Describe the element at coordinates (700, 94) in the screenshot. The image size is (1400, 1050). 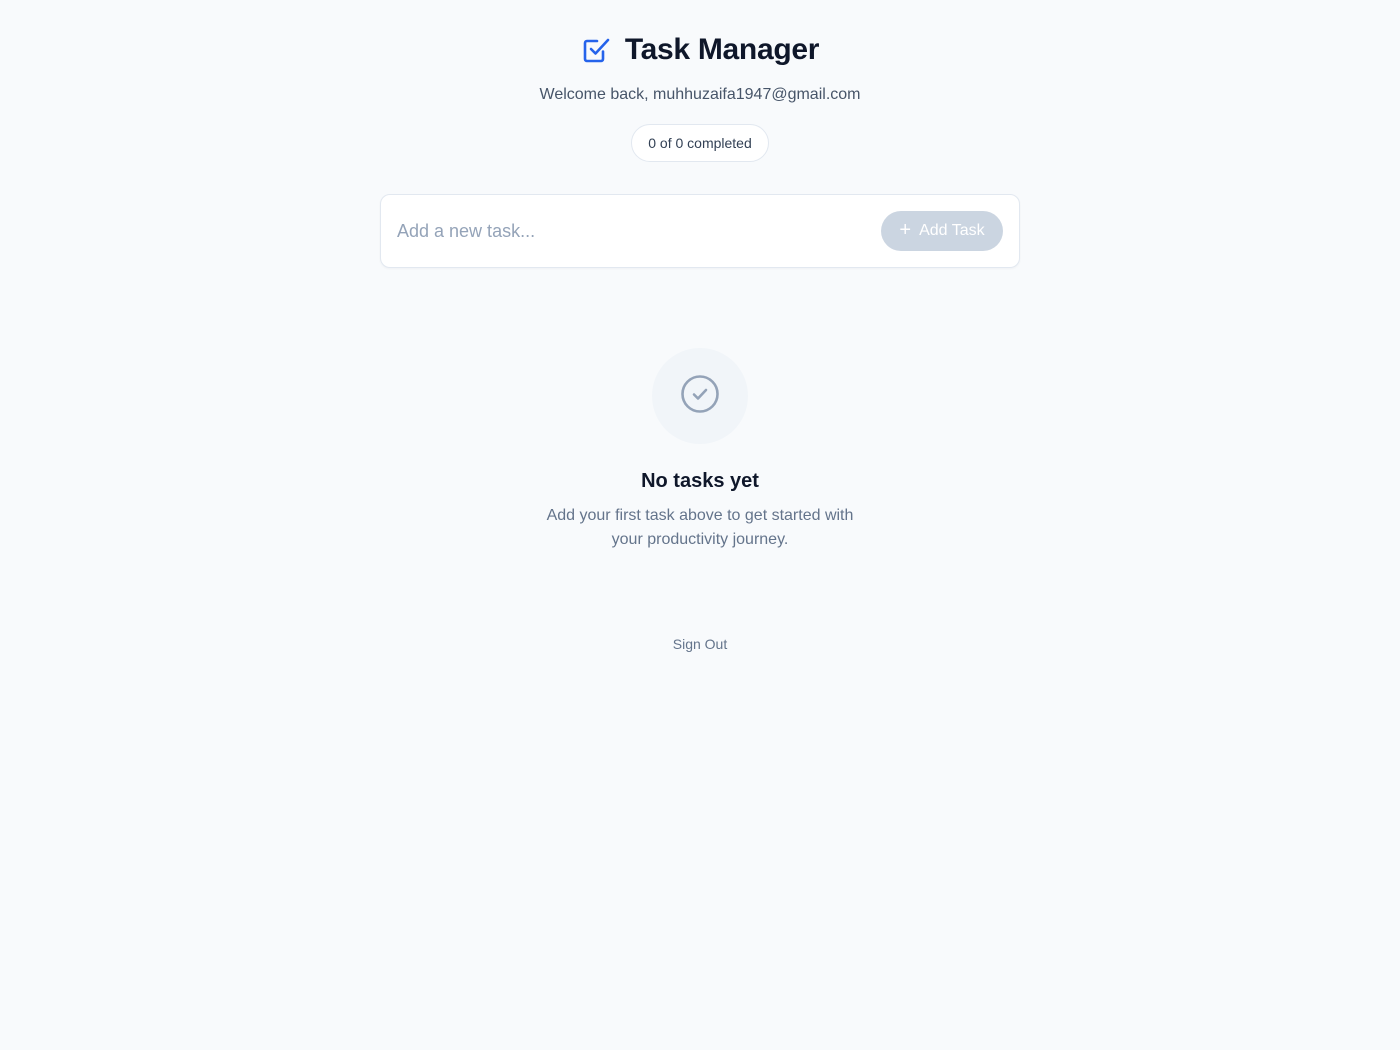
I see `welcome-message: Welcome back, muhhuzaifa1947@gmail.com` at that location.